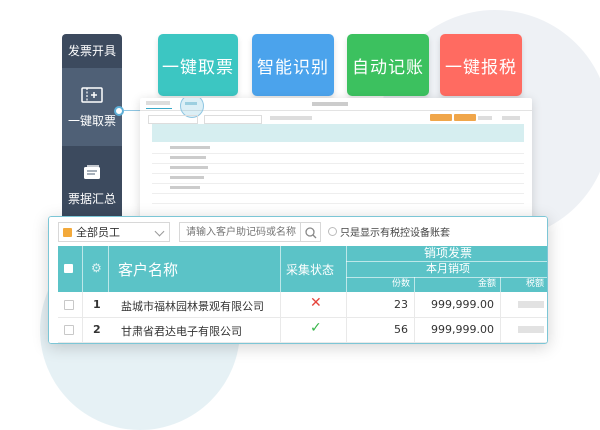 This screenshot has width=600, height=430. I want to click on row-index: 1, so click(97, 304).